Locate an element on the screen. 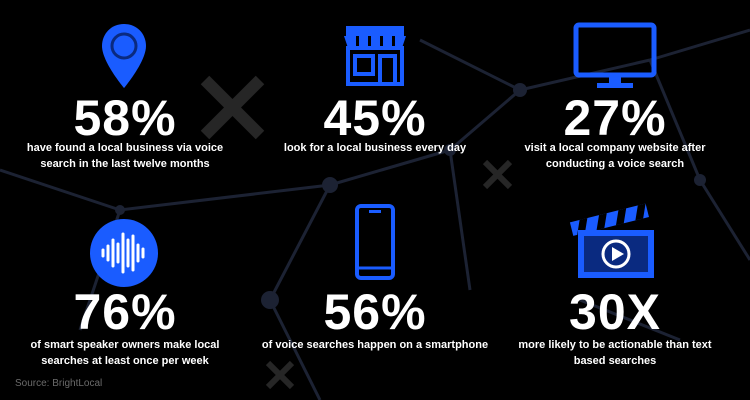 Image resolution: width=750 pixels, height=400 pixels. storefront-icon is located at coordinates (375, 56).